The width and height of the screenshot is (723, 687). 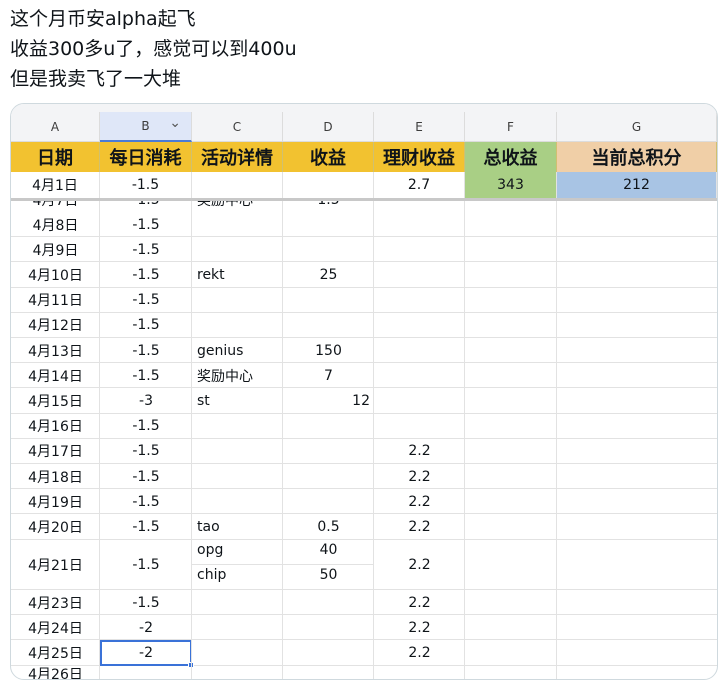 What do you see at coordinates (419, 127) in the screenshot?
I see `column-header-e: E` at bounding box center [419, 127].